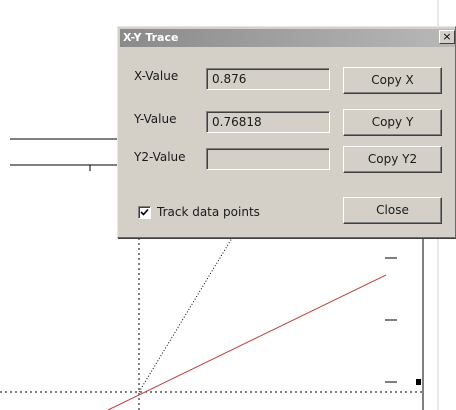 This screenshot has height=410, width=456. What do you see at coordinates (392, 80) in the screenshot?
I see `copy-x-button: Copy X` at bounding box center [392, 80].